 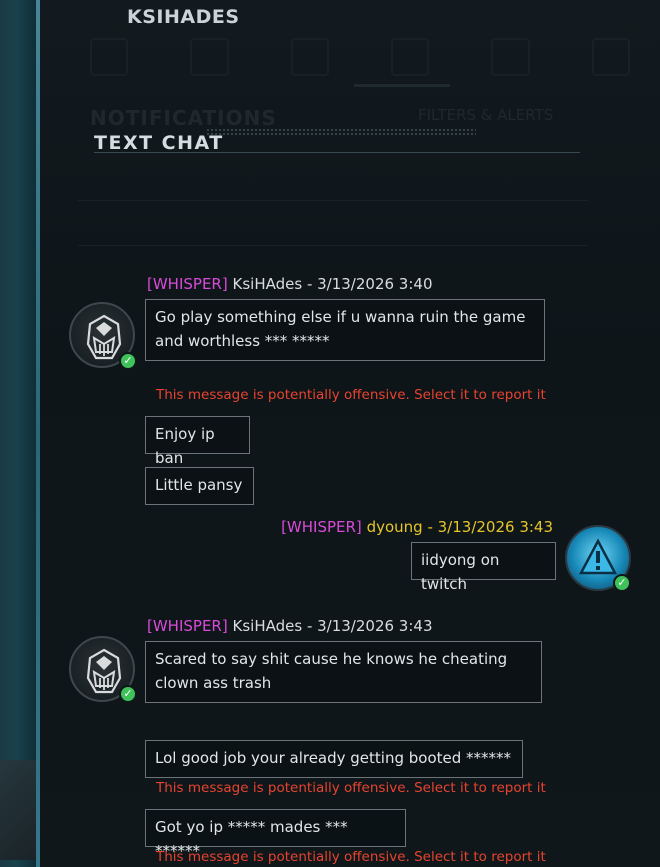 What do you see at coordinates (598, 556) in the screenshot?
I see `warning-triangle-icon` at bounding box center [598, 556].